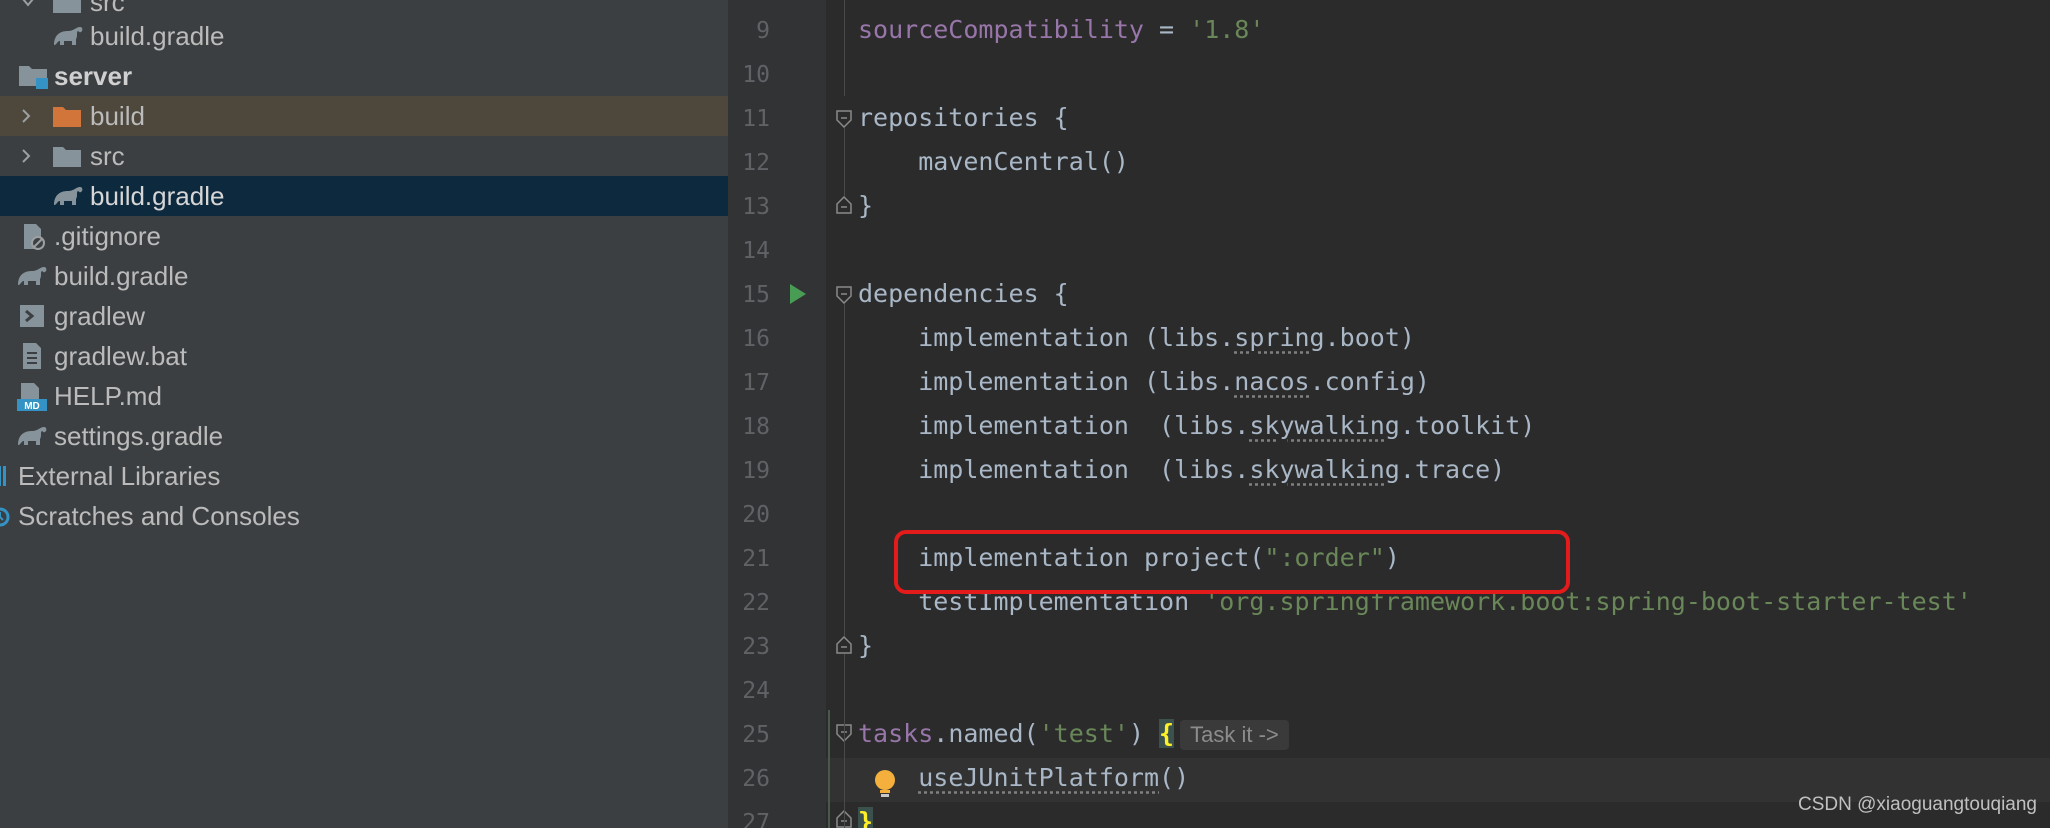 Image resolution: width=2050 pixels, height=828 pixels. What do you see at coordinates (756, 427) in the screenshot?
I see `line-number: 18` at bounding box center [756, 427].